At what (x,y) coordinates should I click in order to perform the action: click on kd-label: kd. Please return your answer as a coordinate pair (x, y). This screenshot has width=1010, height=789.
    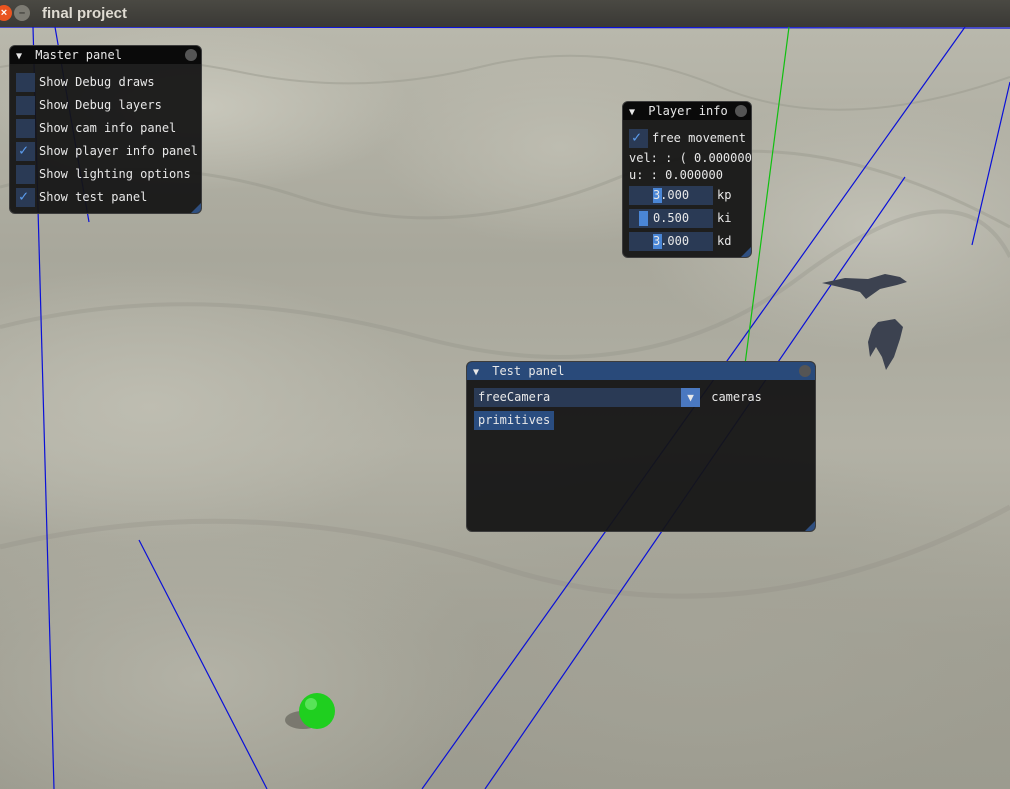
    Looking at the image, I should click on (724, 241).